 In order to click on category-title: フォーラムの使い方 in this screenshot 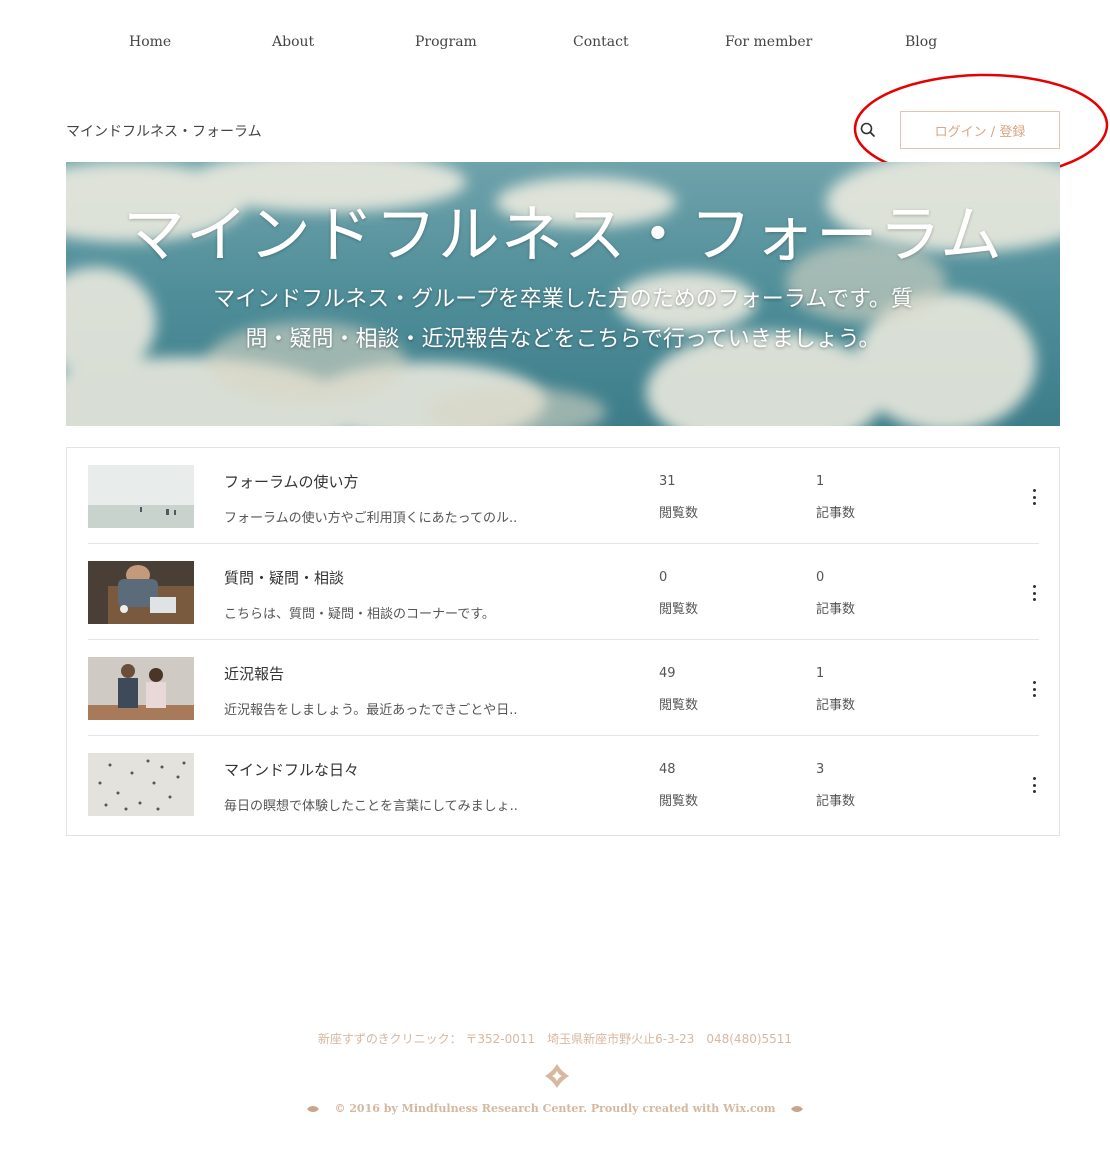, I will do `click(291, 481)`.